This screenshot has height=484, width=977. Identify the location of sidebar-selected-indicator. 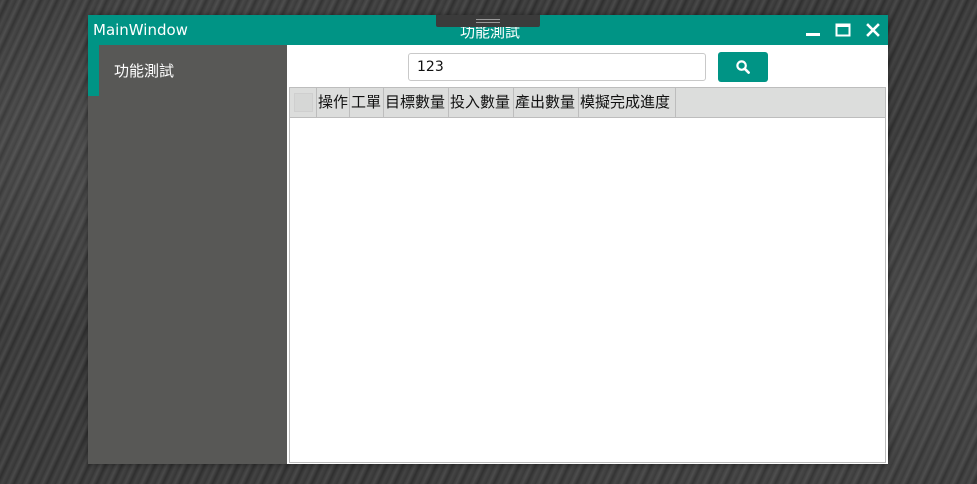
(93, 70).